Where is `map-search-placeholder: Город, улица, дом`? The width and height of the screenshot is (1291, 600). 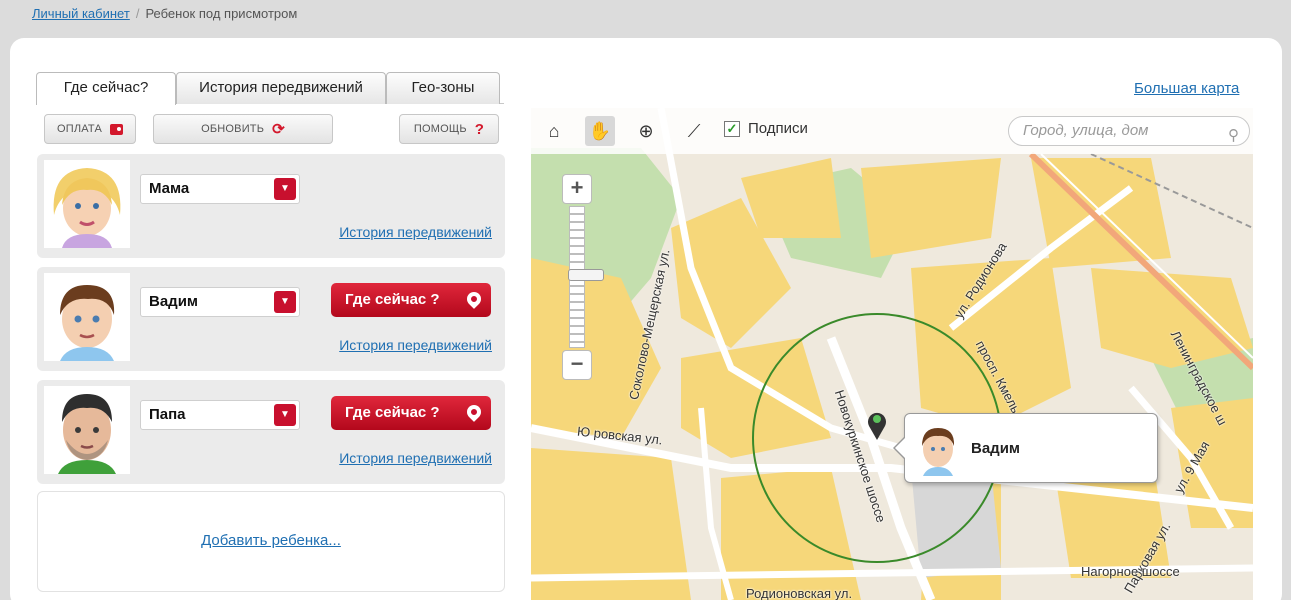 map-search-placeholder: Город, улица, дом is located at coordinates (1086, 130).